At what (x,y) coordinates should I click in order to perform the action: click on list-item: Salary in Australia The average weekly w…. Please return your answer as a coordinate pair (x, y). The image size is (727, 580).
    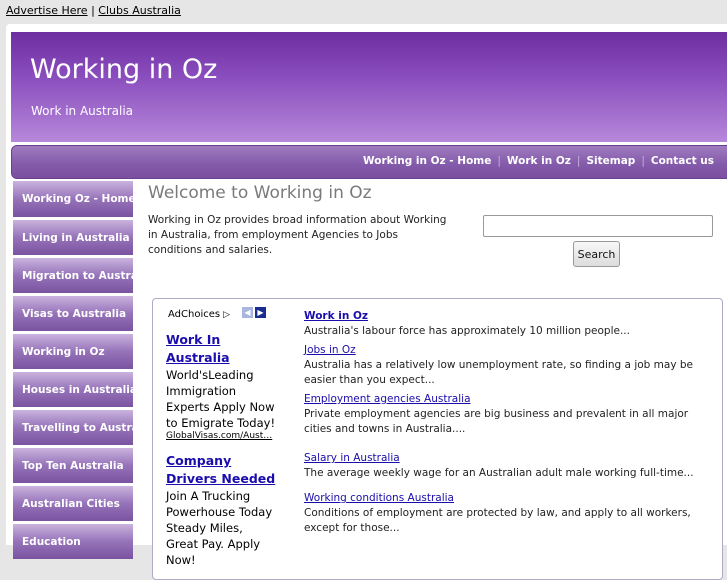
    Looking at the image, I should click on (504, 466).